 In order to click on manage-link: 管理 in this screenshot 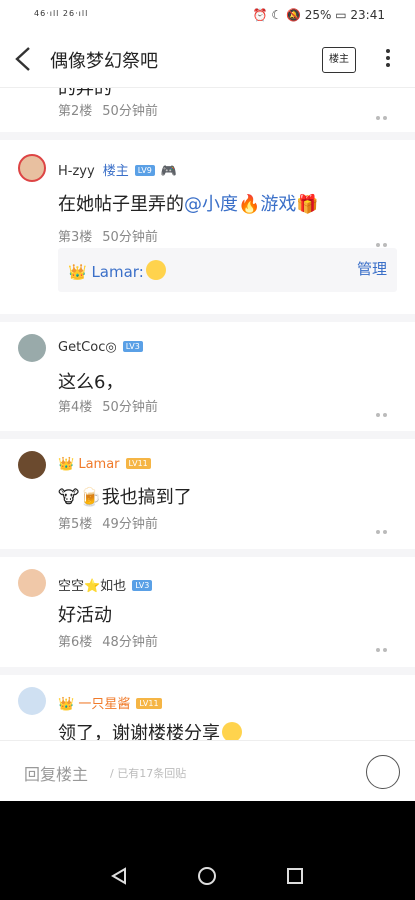, I will do `click(372, 268)`.